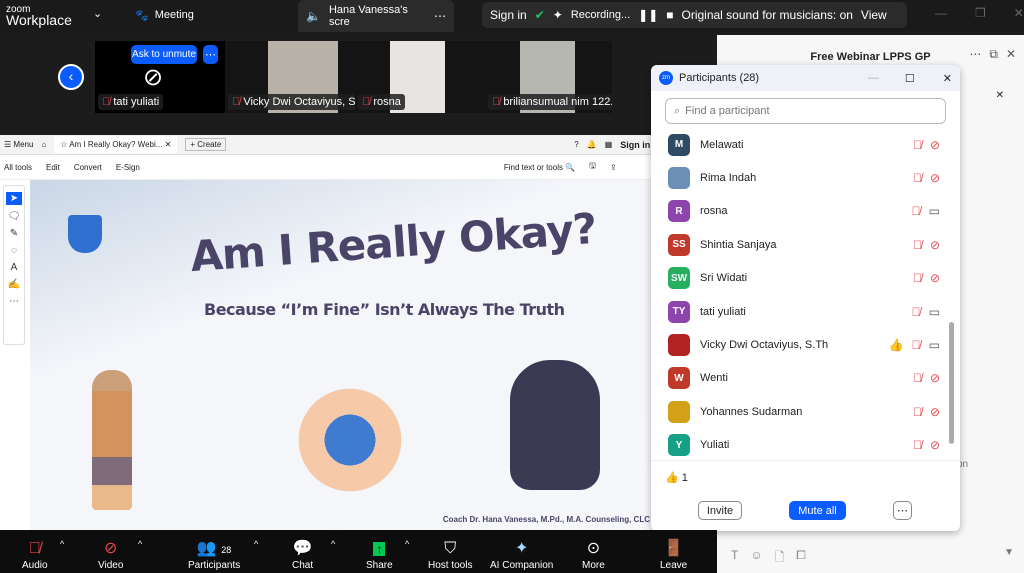 This screenshot has width=1024, height=573. I want to click on ai-companion-button: ✦ AI Companion, so click(521, 554).